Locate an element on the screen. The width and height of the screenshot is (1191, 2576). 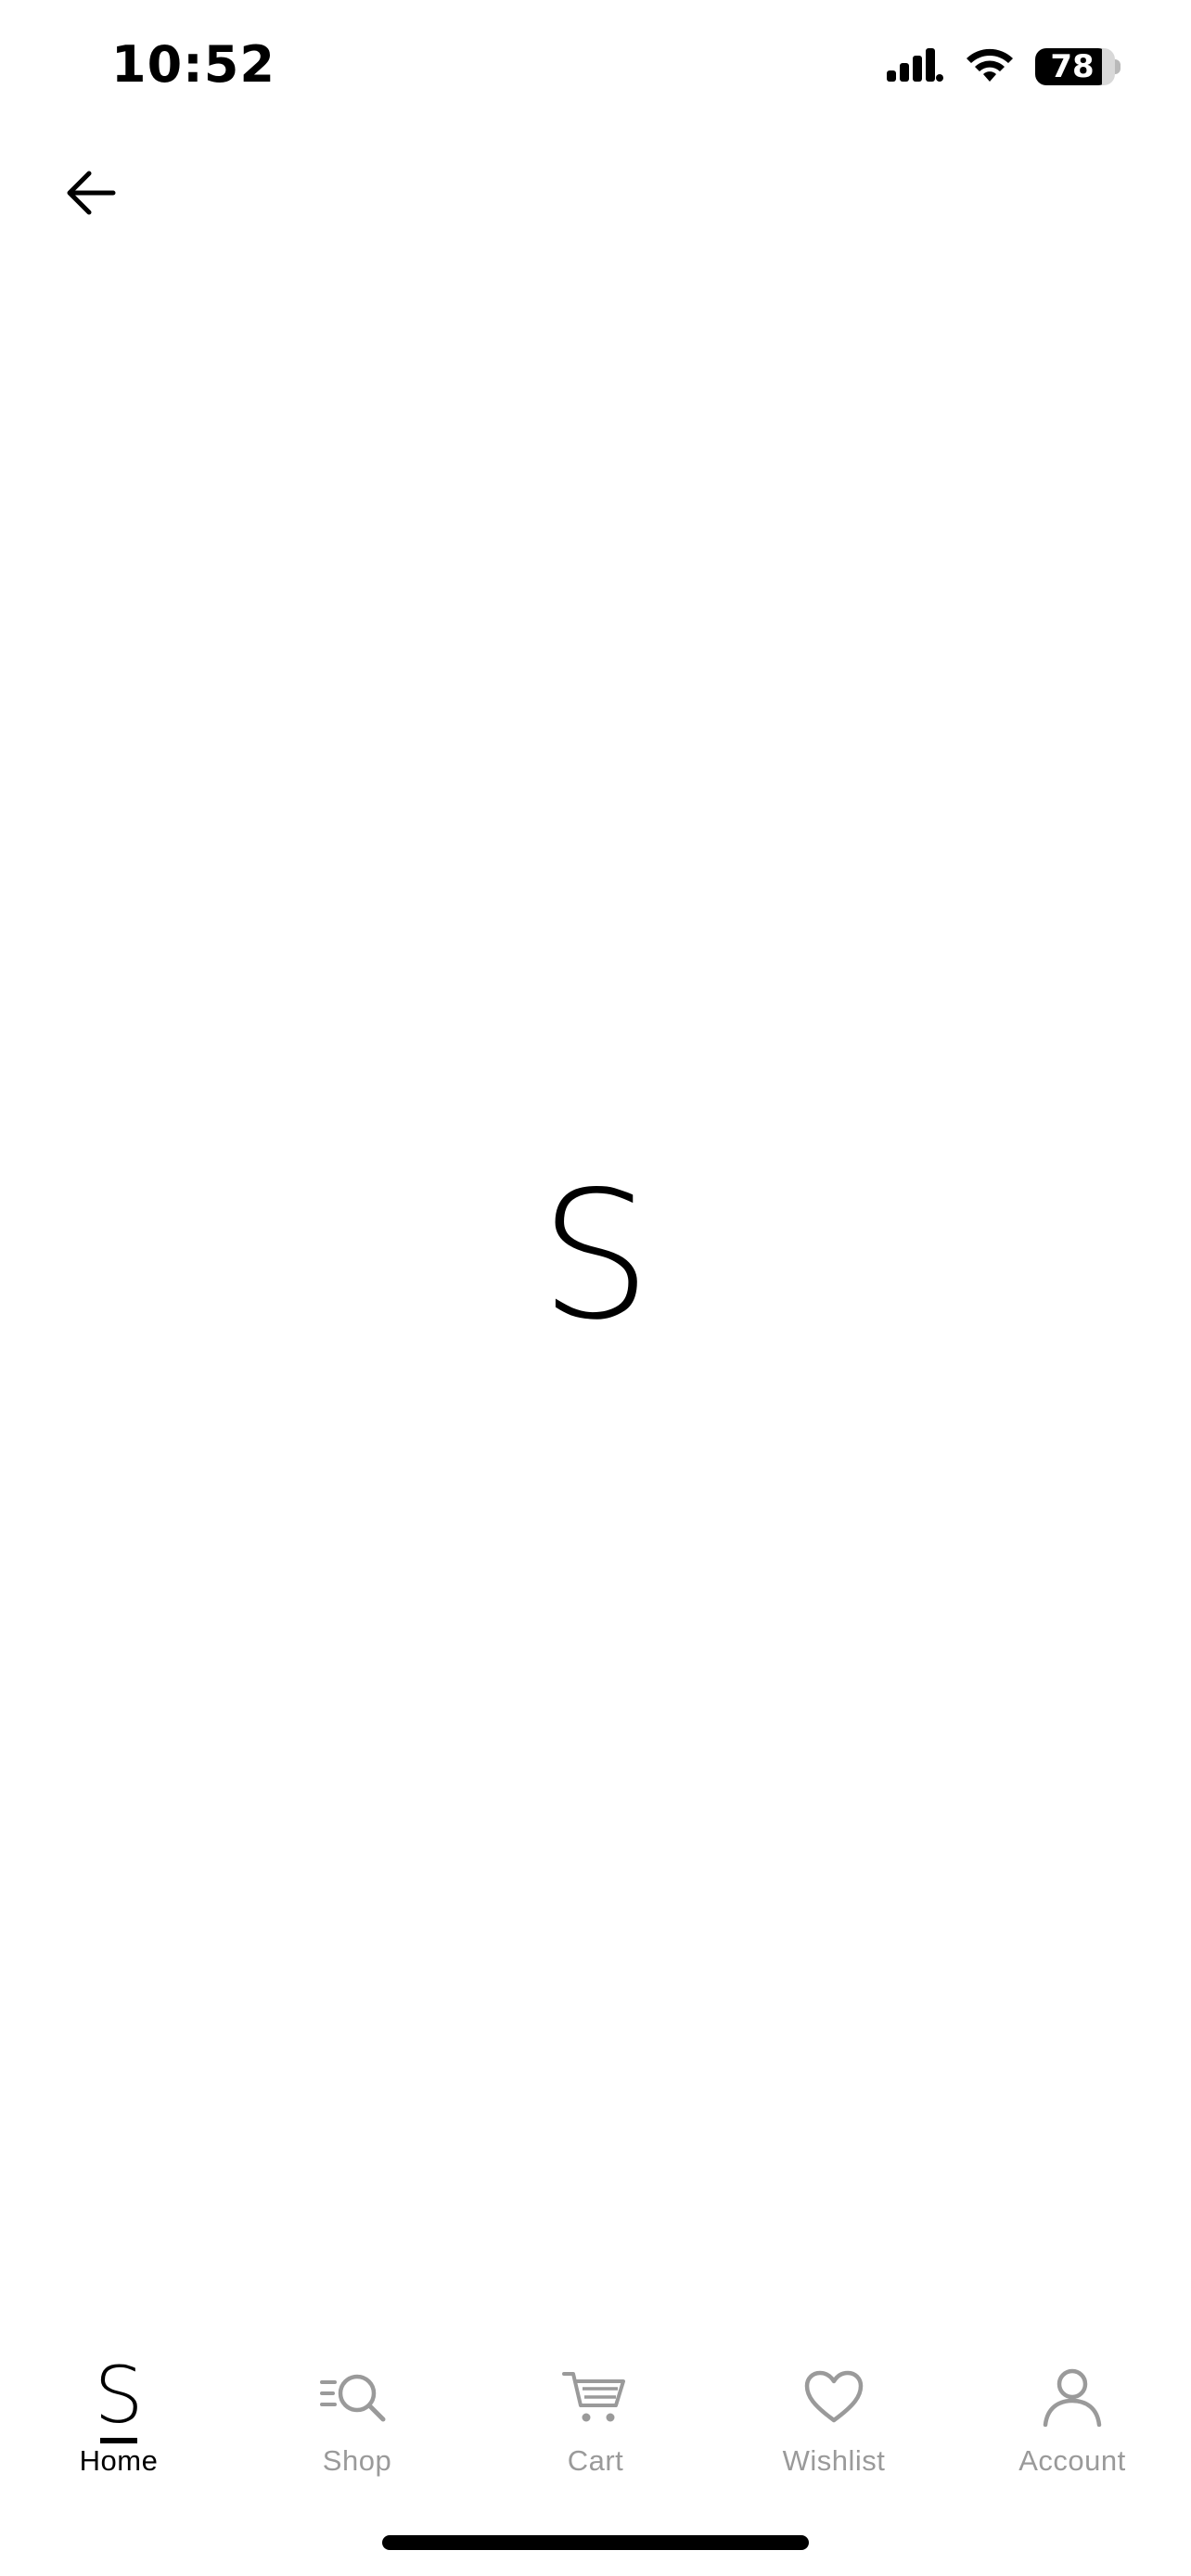
battery-nub is located at coordinates (1118, 66).